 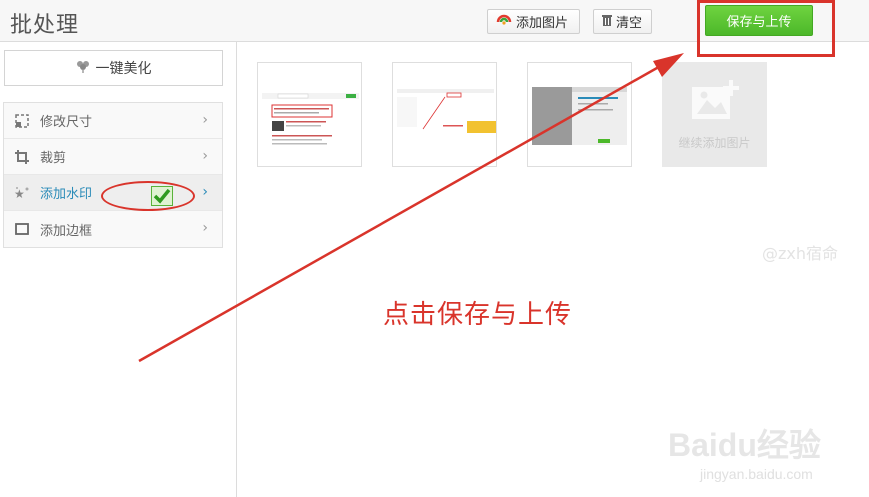 What do you see at coordinates (53, 158) in the screenshot?
I see `menu-item-label: 裁剪` at bounding box center [53, 158].